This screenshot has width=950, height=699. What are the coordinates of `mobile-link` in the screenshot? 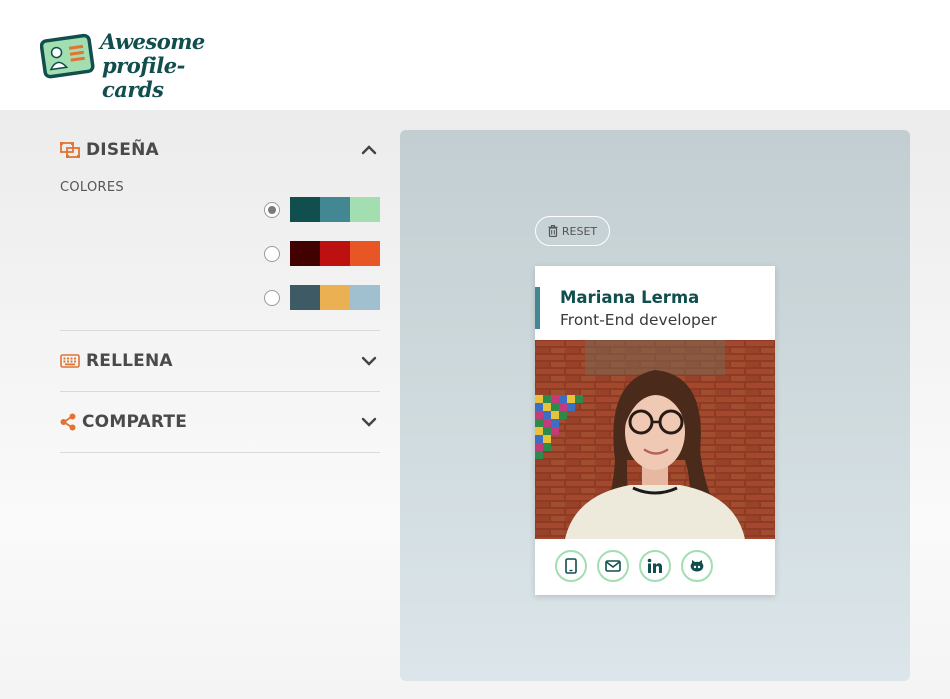 It's located at (571, 566).